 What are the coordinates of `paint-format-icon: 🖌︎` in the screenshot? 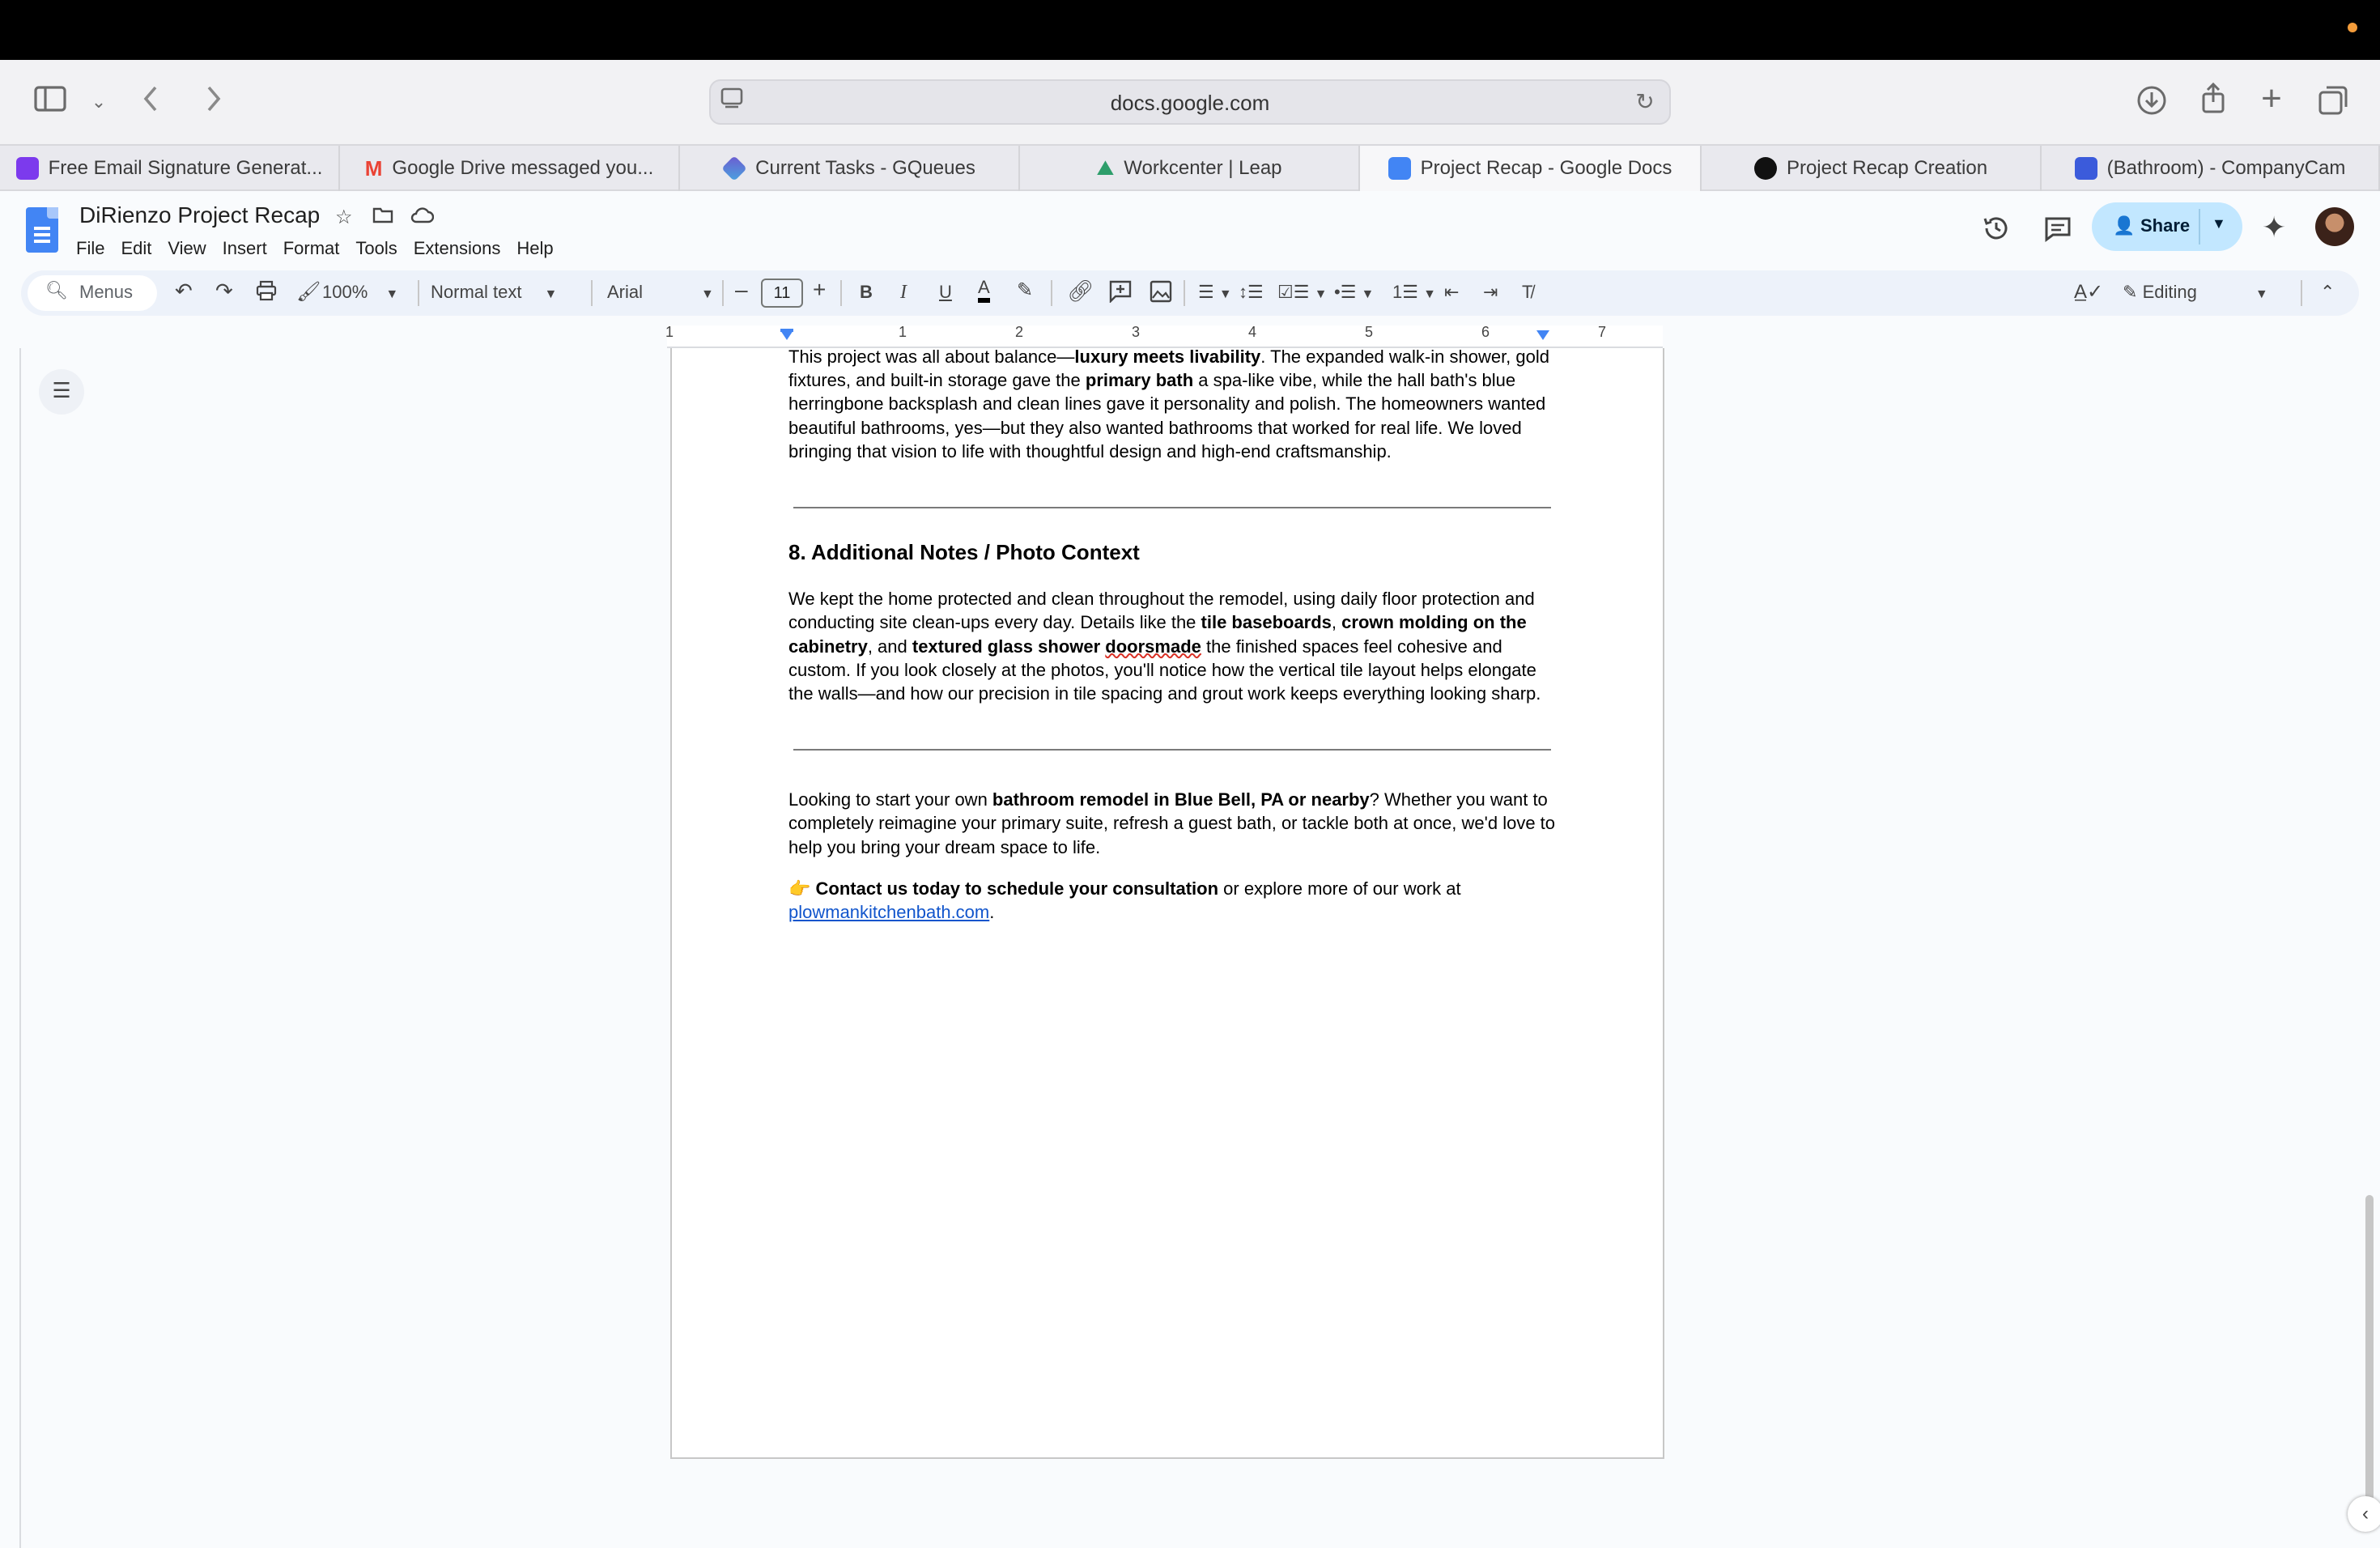 It's located at (309, 292).